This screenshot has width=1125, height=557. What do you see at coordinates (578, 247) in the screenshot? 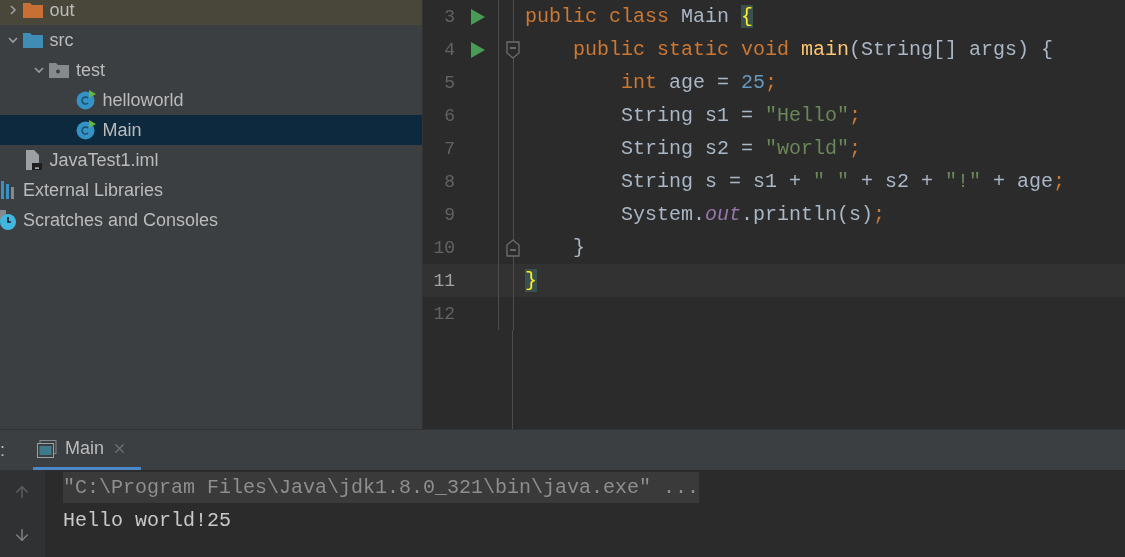
I see `code-line: }` at bounding box center [578, 247].